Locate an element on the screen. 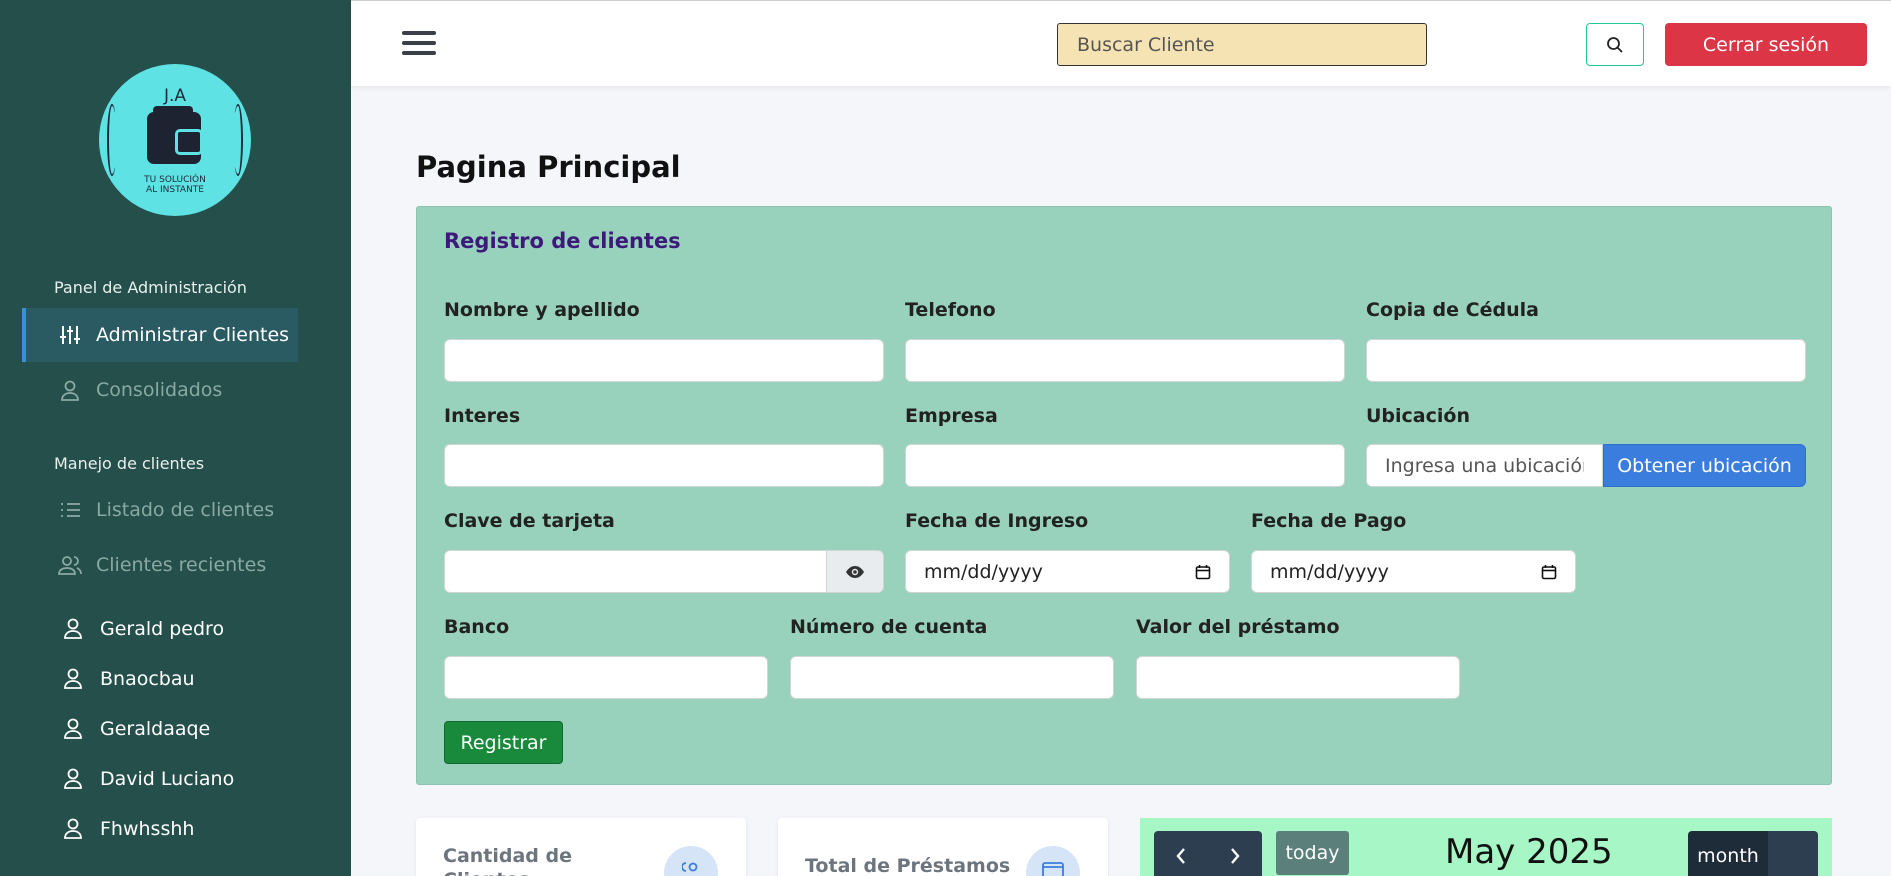  telefono-label: Telefono is located at coordinates (950, 310).